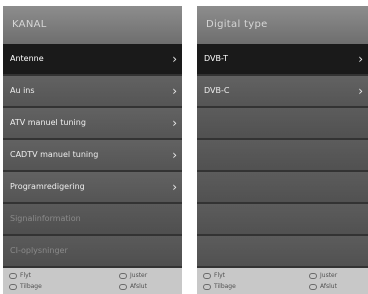 This screenshot has height=294, width=368. Describe the element at coordinates (92, 220) in the screenshot. I see `menu-item-signal-information: Signalinformation` at that location.